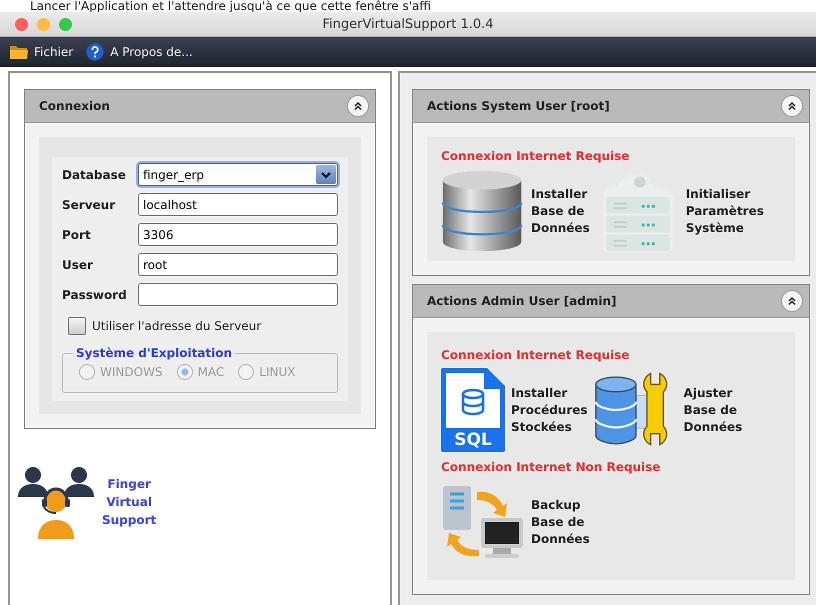 This screenshot has width=816, height=605. What do you see at coordinates (518, 106) in the screenshot?
I see `panel-title: Actions System User [root]` at bounding box center [518, 106].